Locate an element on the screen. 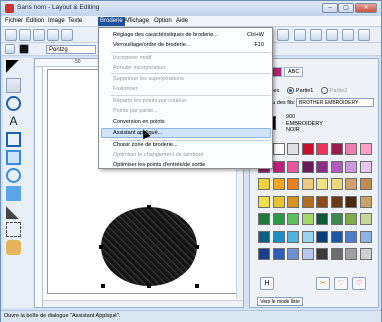 This screenshot has width=382, height=322. design-icon is located at coordinates (348, 35).